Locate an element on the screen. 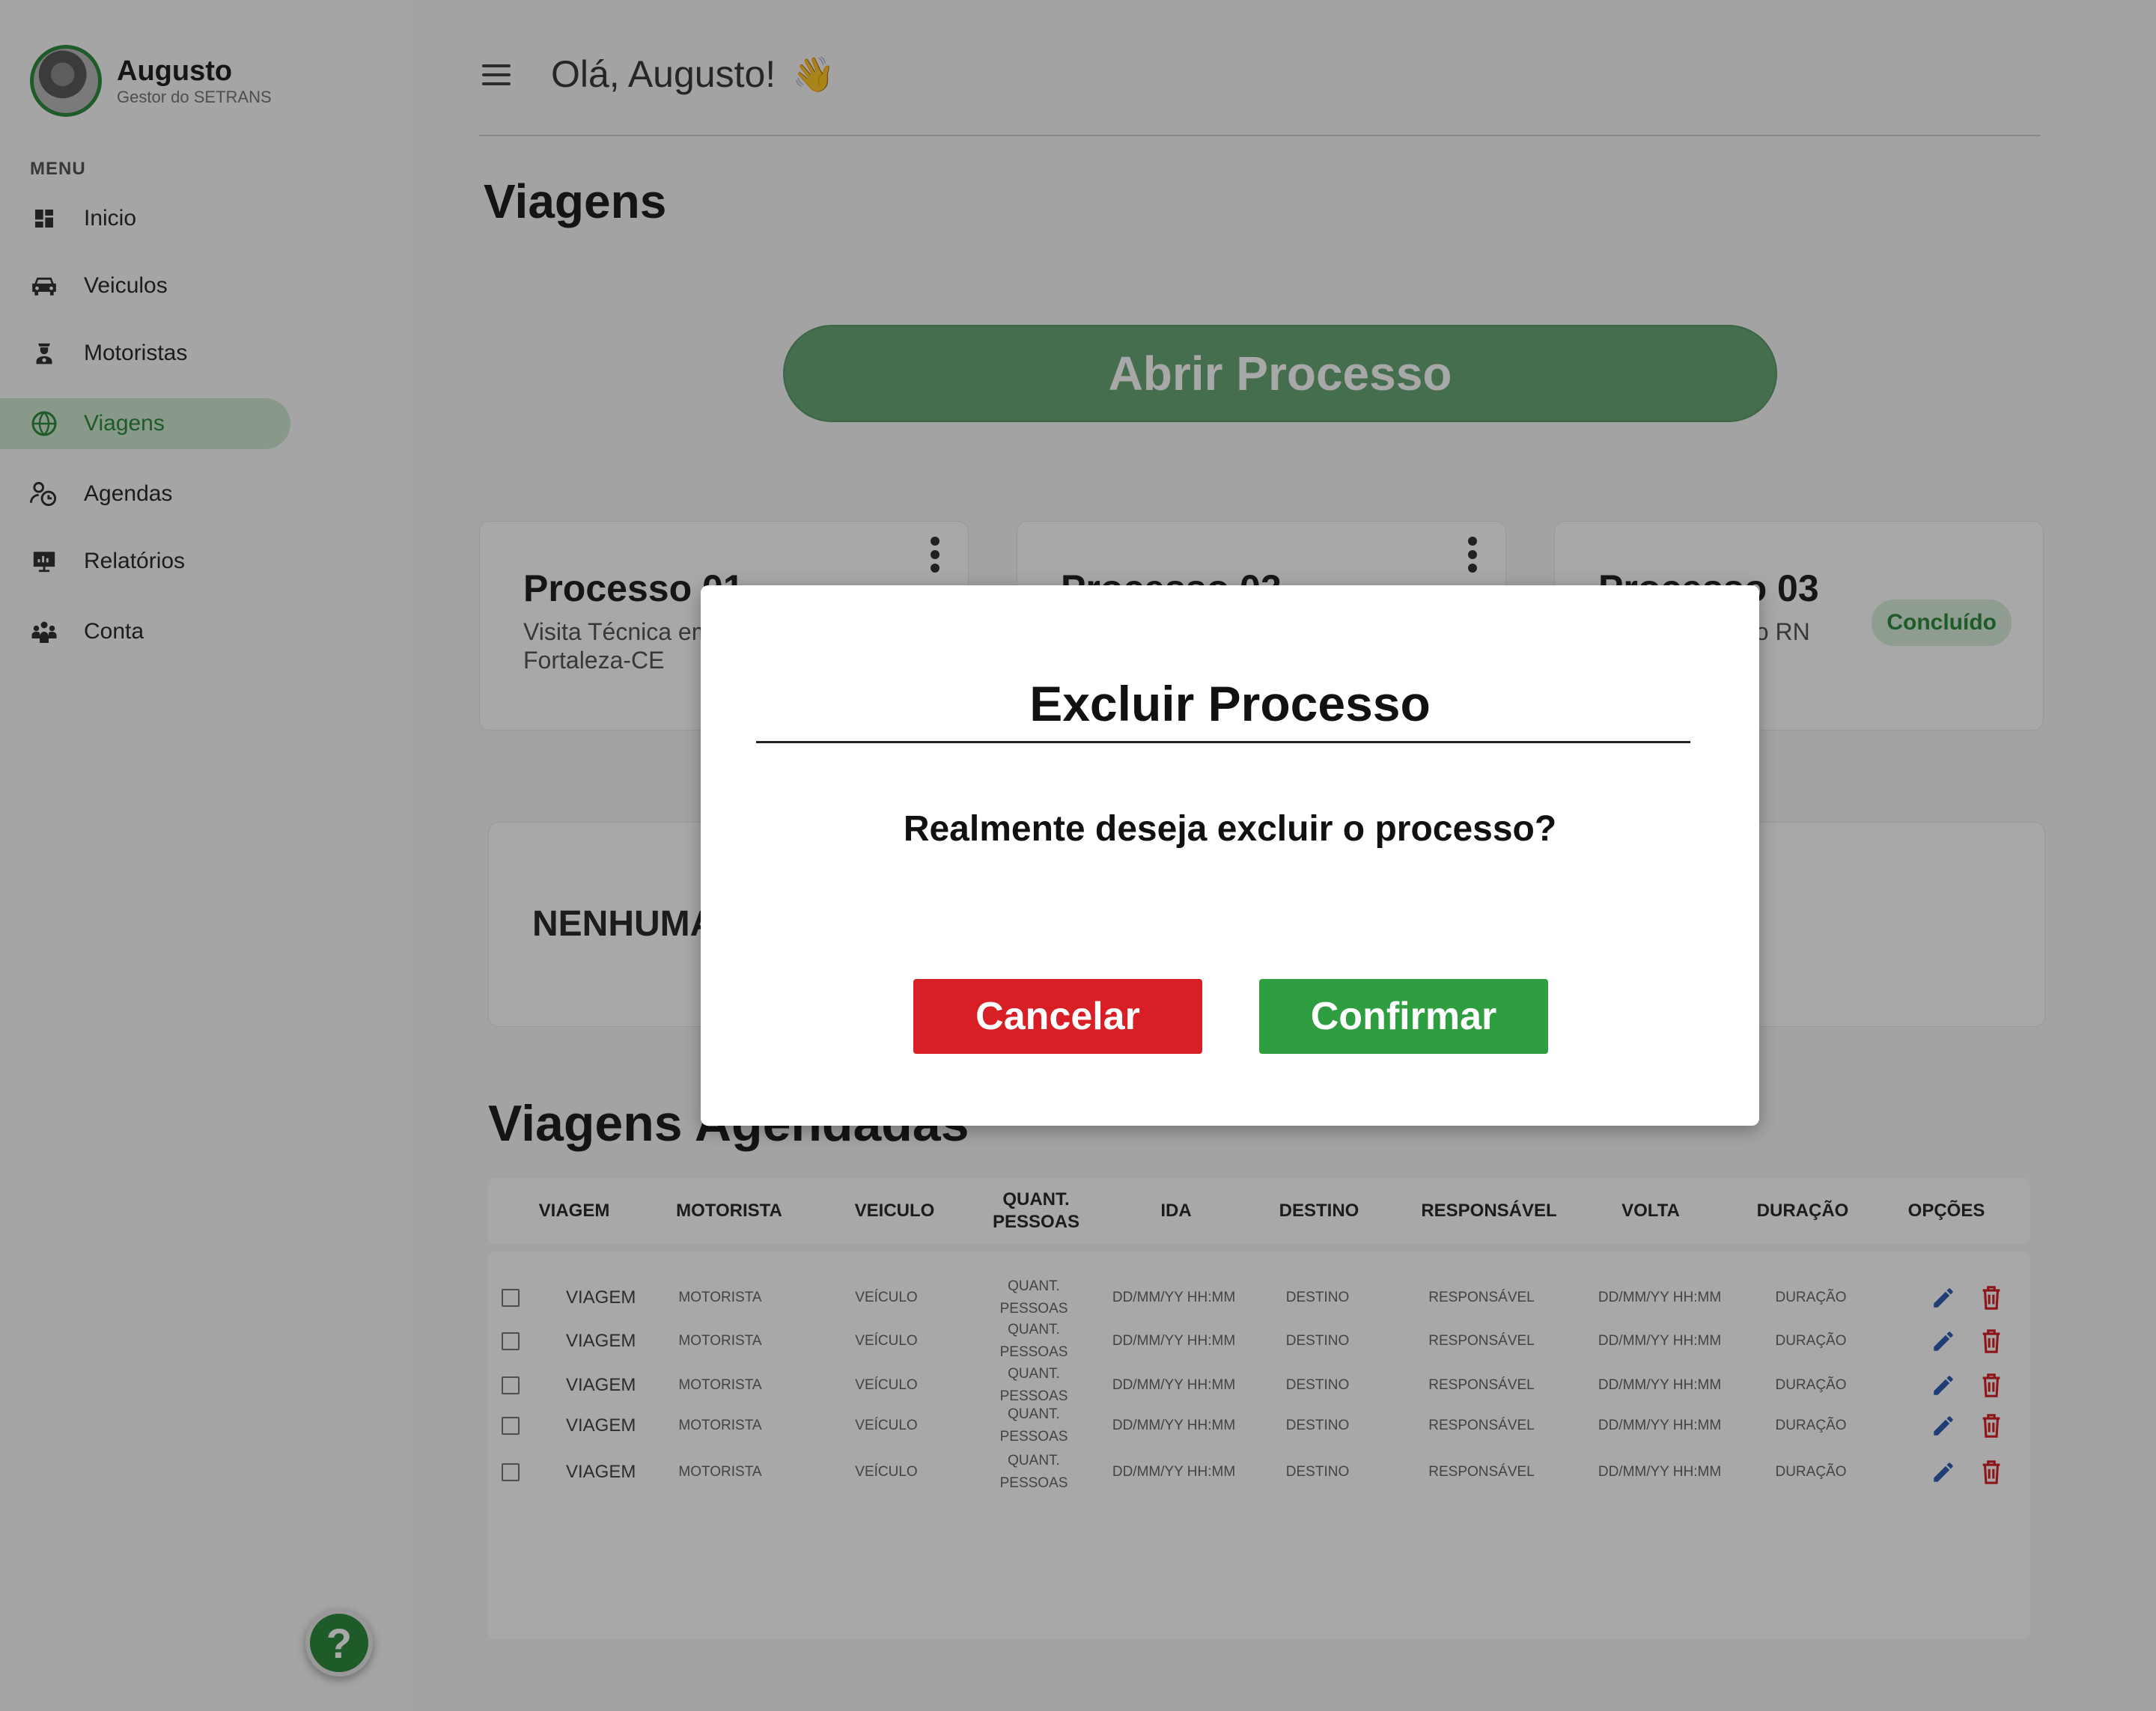  modal-title: Excluir Processo is located at coordinates (1230, 704).